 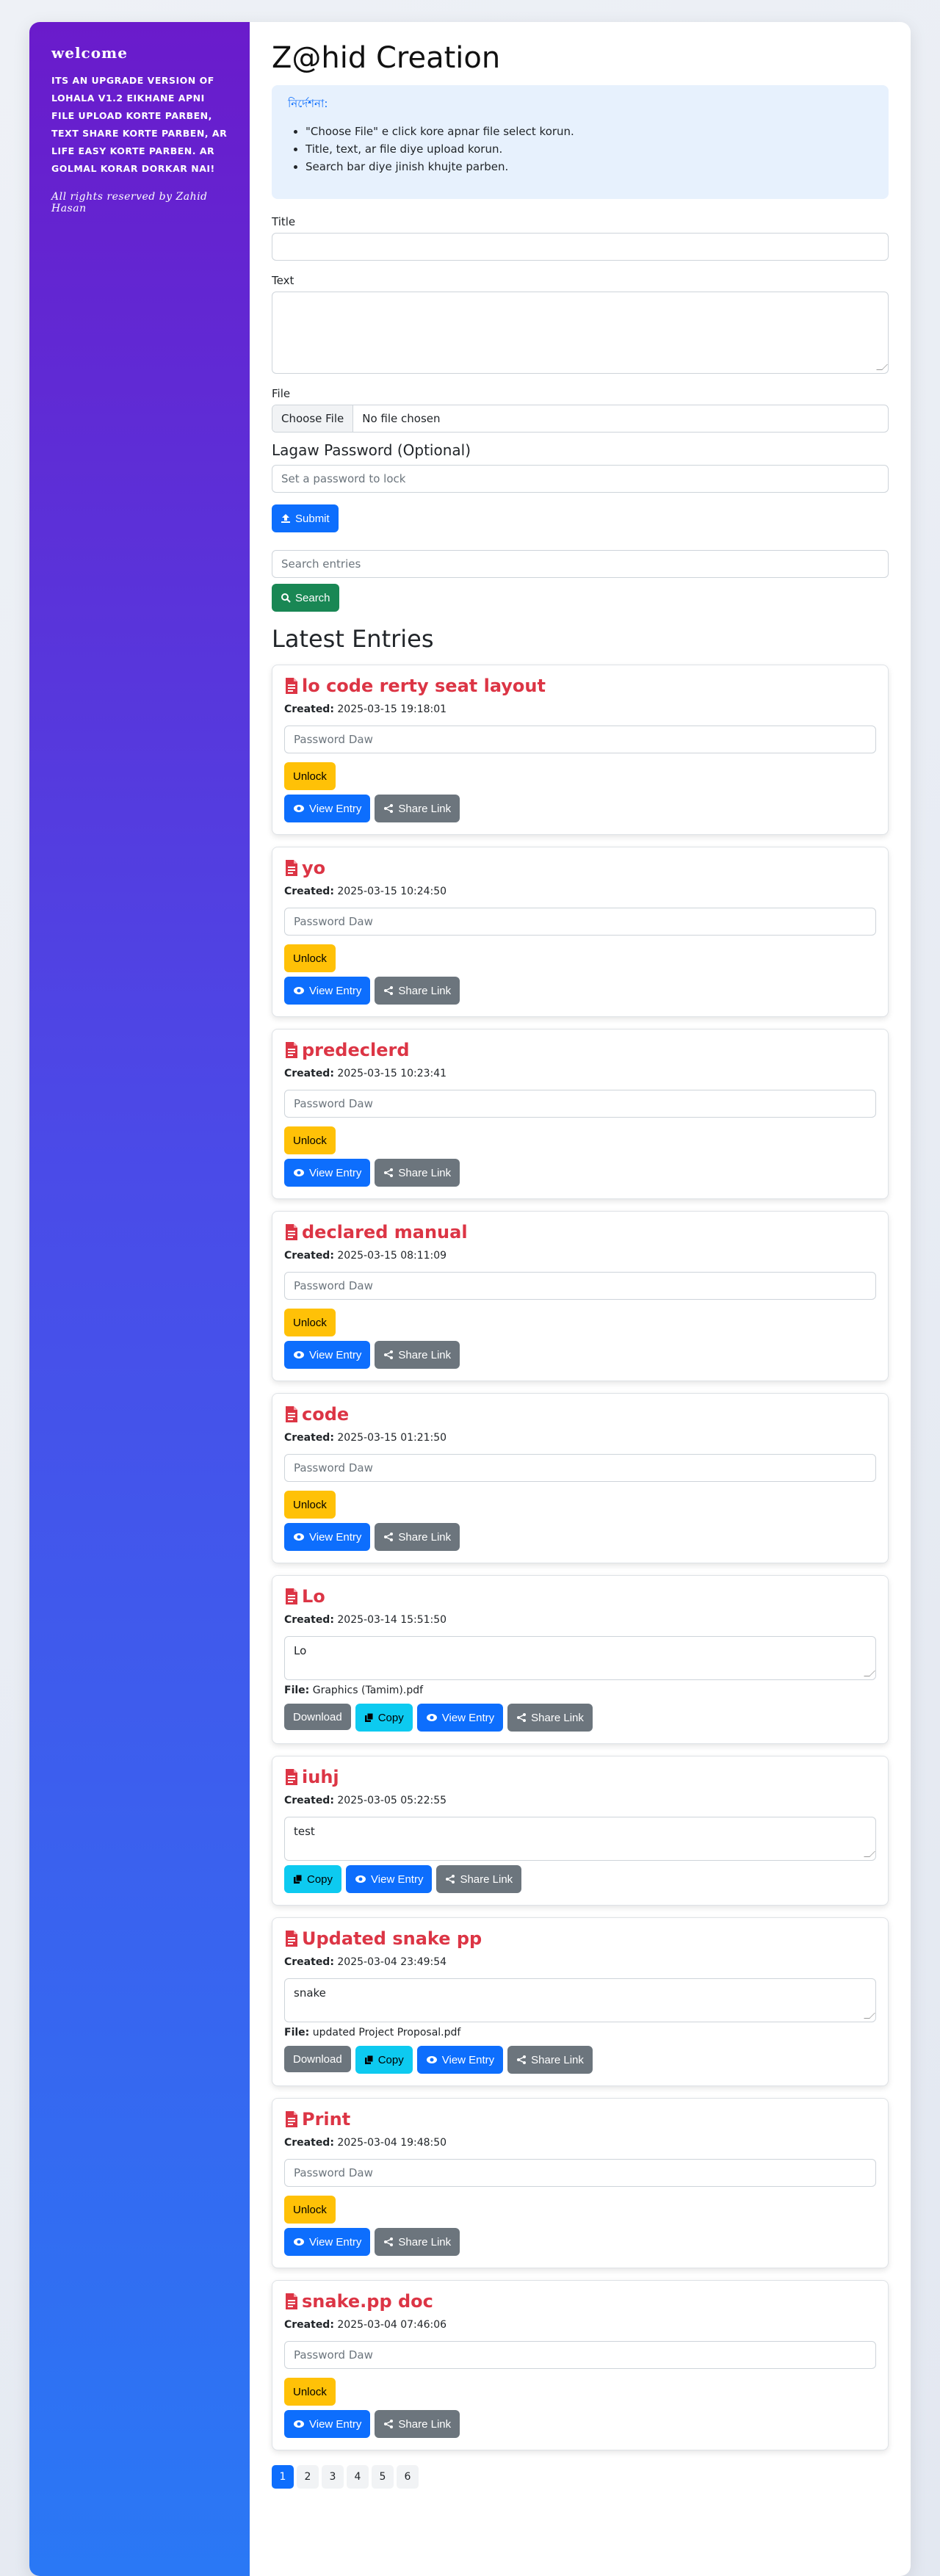 What do you see at coordinates (392, 1438) in the screenshot?
I see `created-value: 2025-03-15 01:21:50` at bounding box center [392, 1438].